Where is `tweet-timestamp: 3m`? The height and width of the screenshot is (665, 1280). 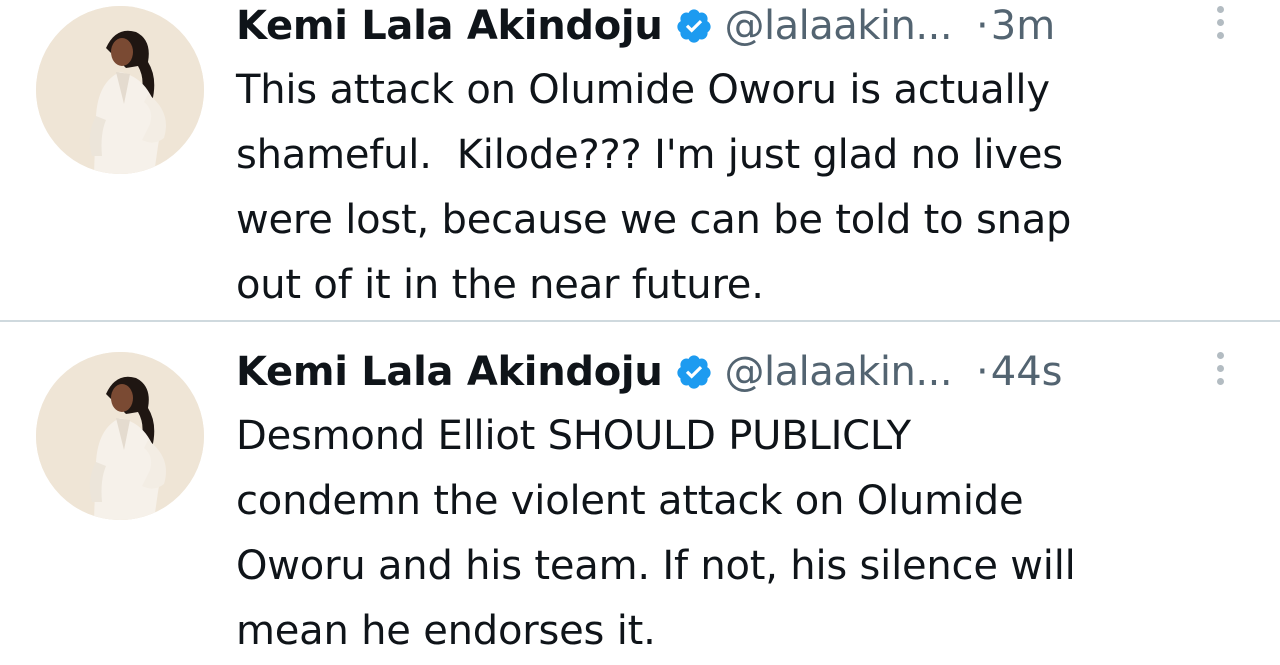 tweet-timestamp: 3m is located at coordinates (1023, 26).